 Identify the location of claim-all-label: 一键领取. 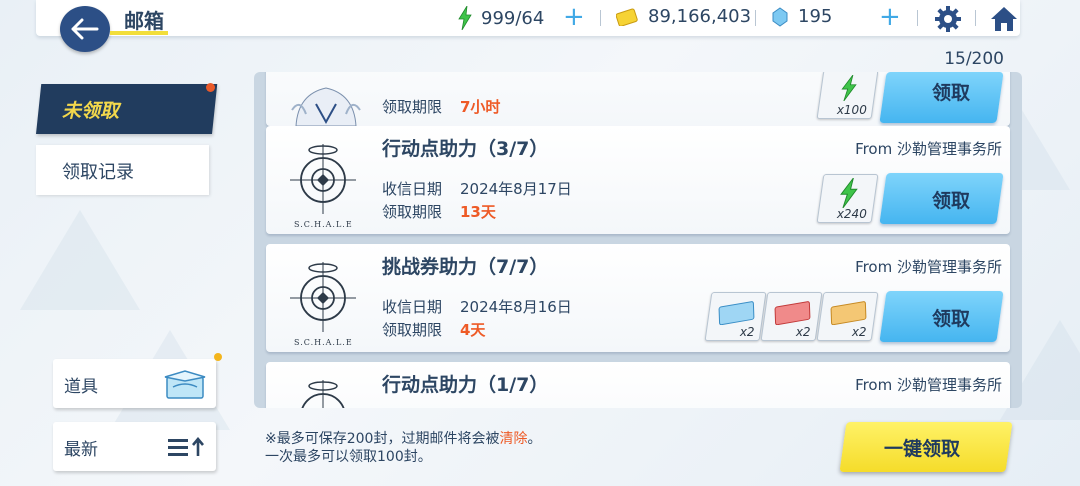
(922, 449).